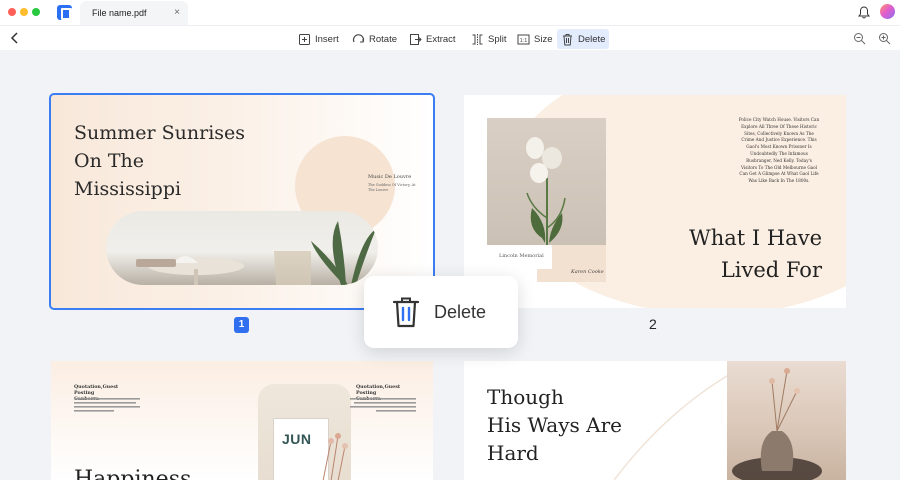 Image resolution: width=900 pixels, height=480 pixels. Describe the element at coordinates (335, 456) in the screenshot. I see `dried-flowers-illustration` at that location.